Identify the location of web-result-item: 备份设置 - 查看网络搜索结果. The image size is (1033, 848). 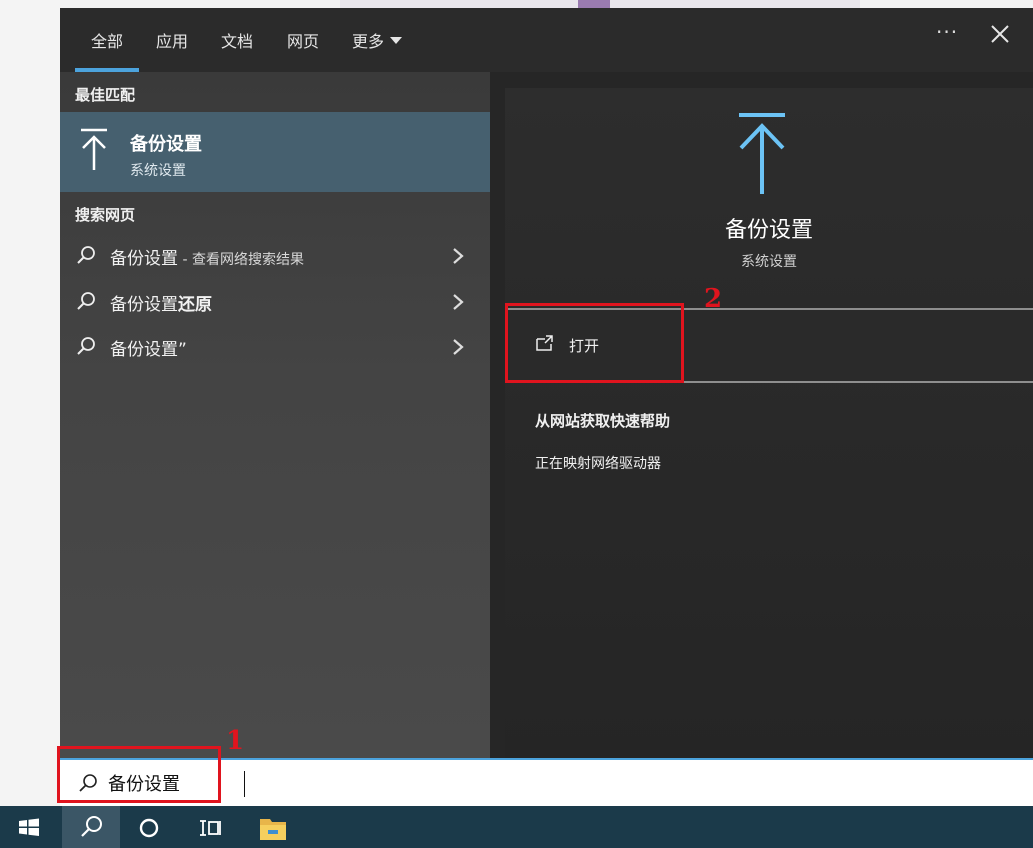
(275, 256).